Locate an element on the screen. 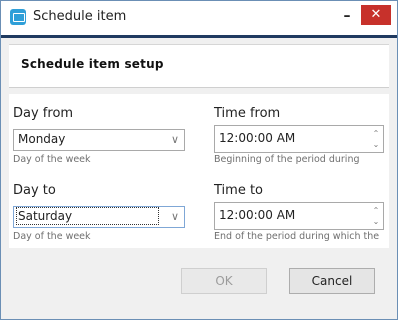 This screenshot has height=320, width=398. day-from-label: Day from is located at coordinates (43, 113).